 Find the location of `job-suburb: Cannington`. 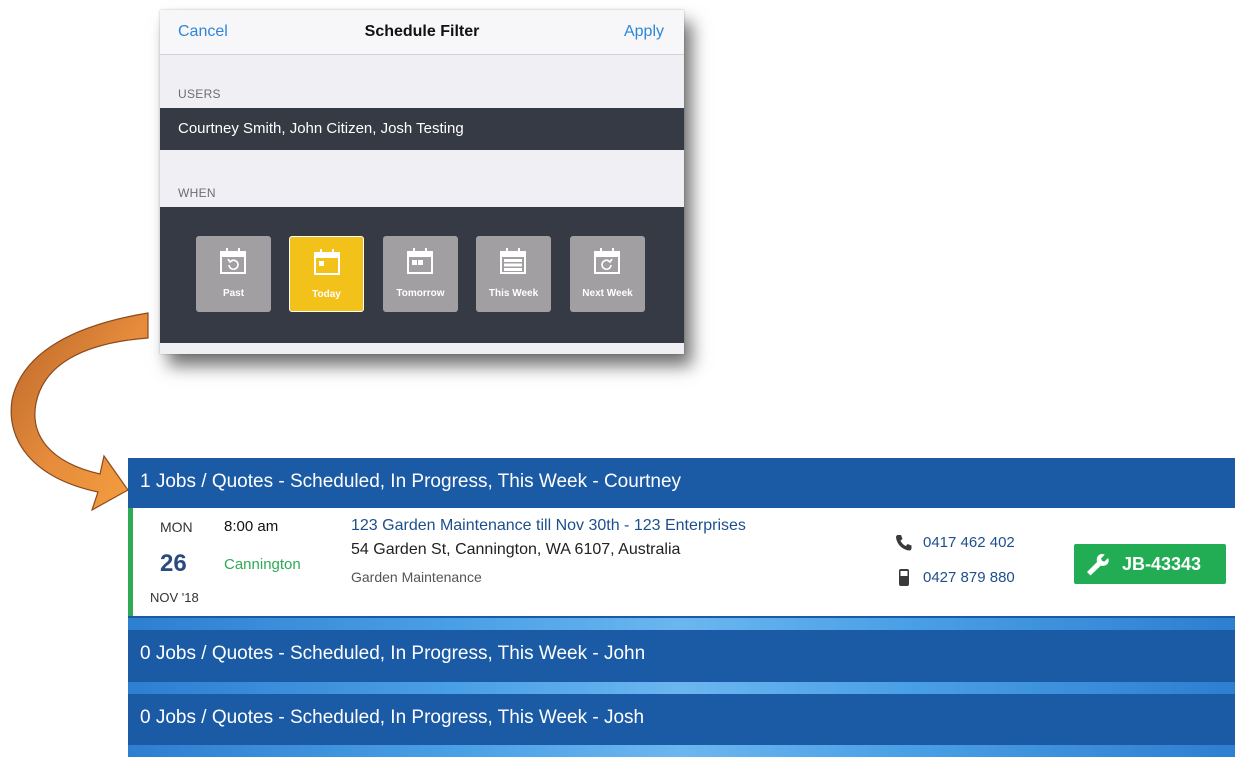

job-suburb: Cannington is located at coordinates (262, 564).